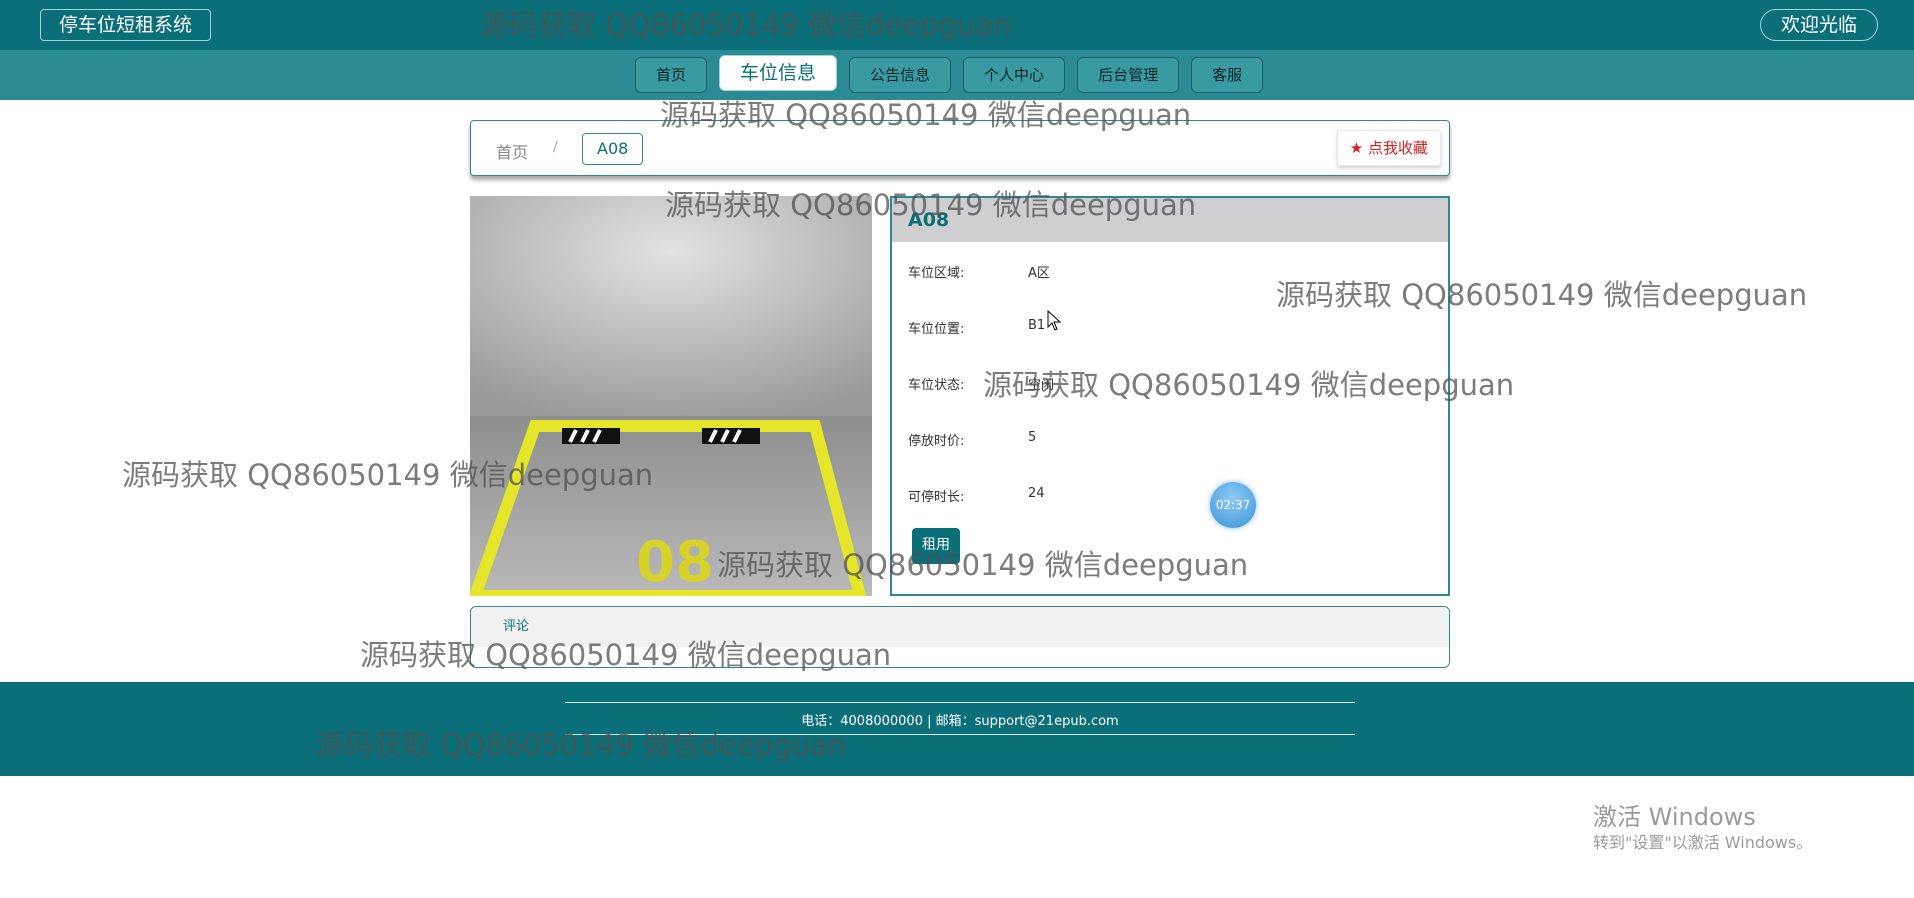 The width and height of the screenshot is (1914, 898). I want to click on footer-divider-bottom, so click(960, 734).